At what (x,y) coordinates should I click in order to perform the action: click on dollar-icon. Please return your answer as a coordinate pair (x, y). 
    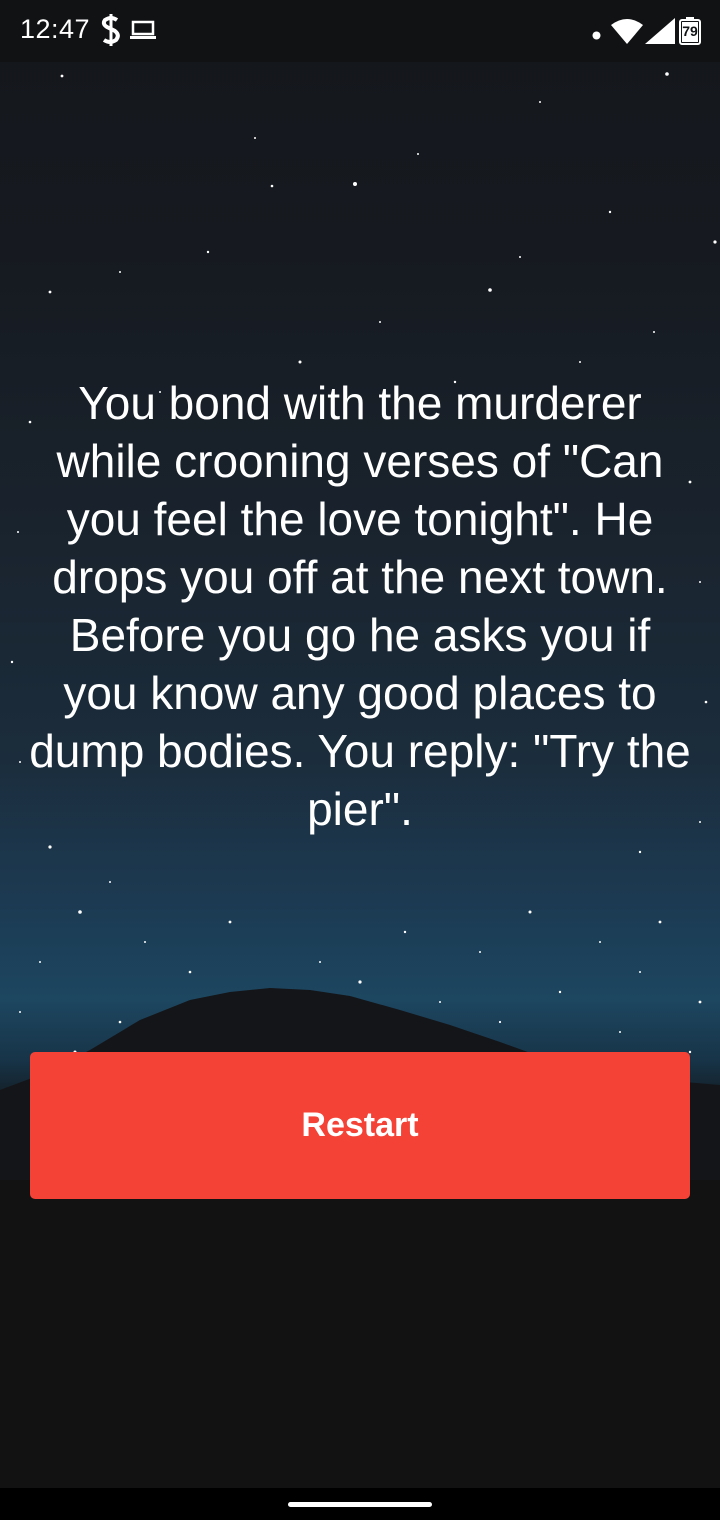
    Looking at the image, I should click on (111, 32).